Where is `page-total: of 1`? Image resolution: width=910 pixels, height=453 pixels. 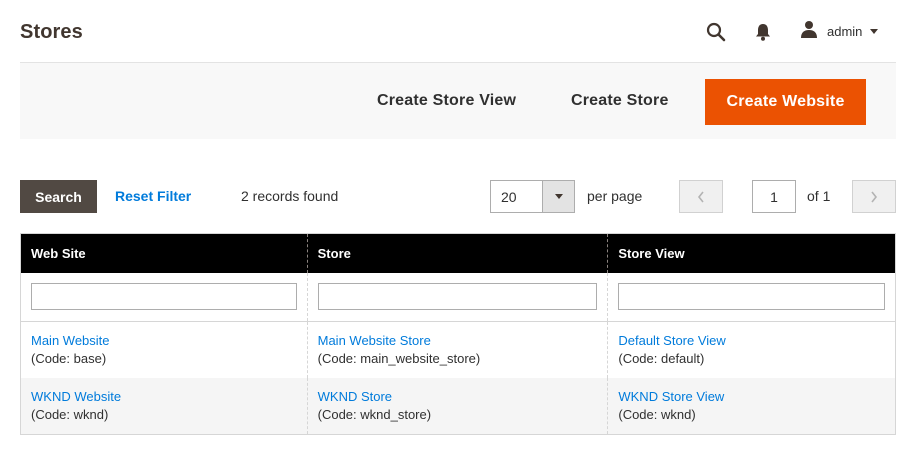
page-total: of 1 is located at coordinates (819, 196).